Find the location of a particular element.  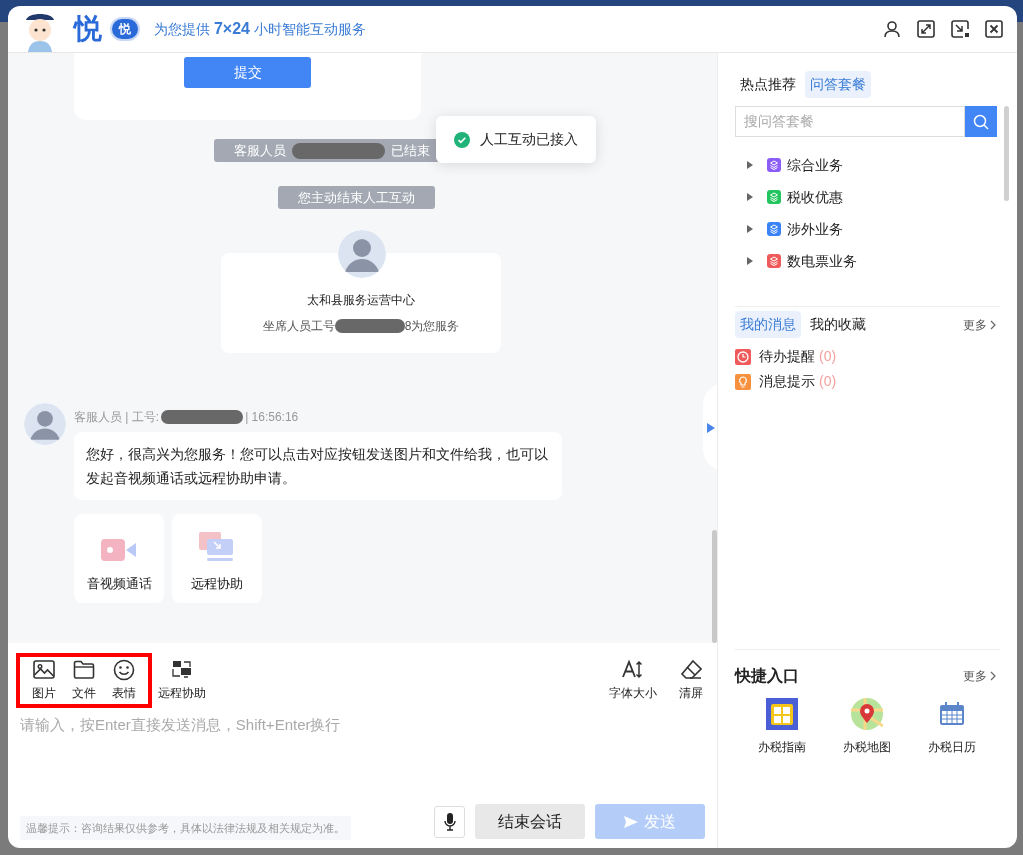

remote-assist-button: 远程协助 is located at coordinates (217, 558).